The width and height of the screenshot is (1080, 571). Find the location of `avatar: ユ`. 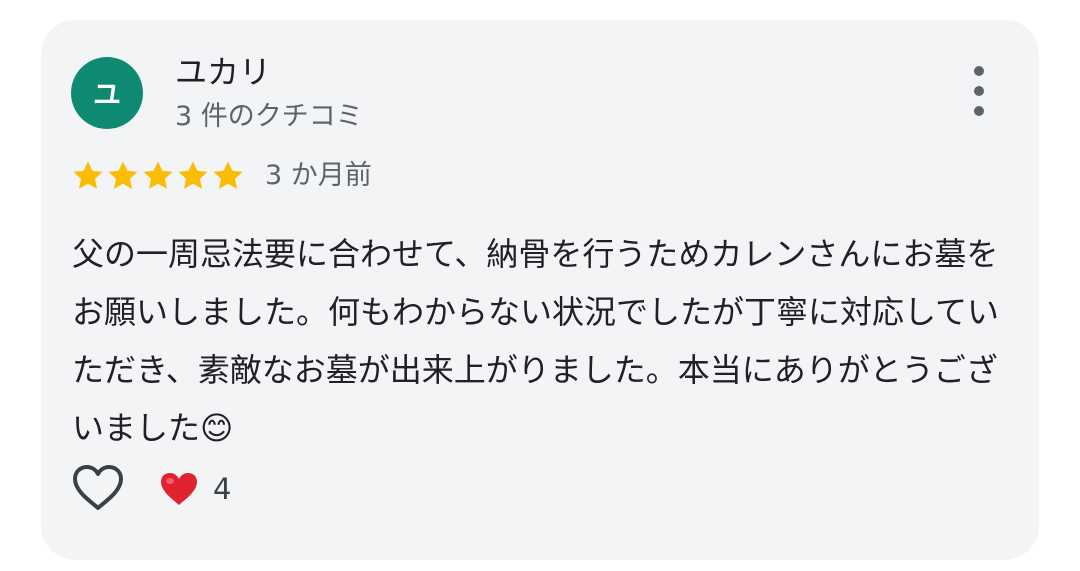

avatar: ユ is located at coordinates (107, 93).